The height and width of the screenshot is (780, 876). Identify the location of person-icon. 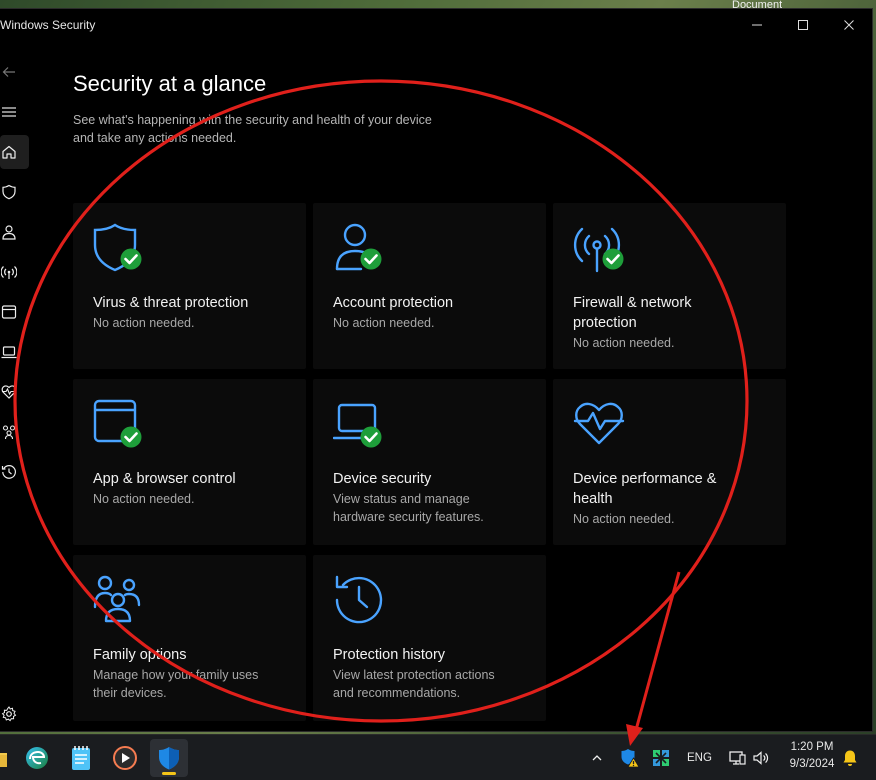
(9, 232).